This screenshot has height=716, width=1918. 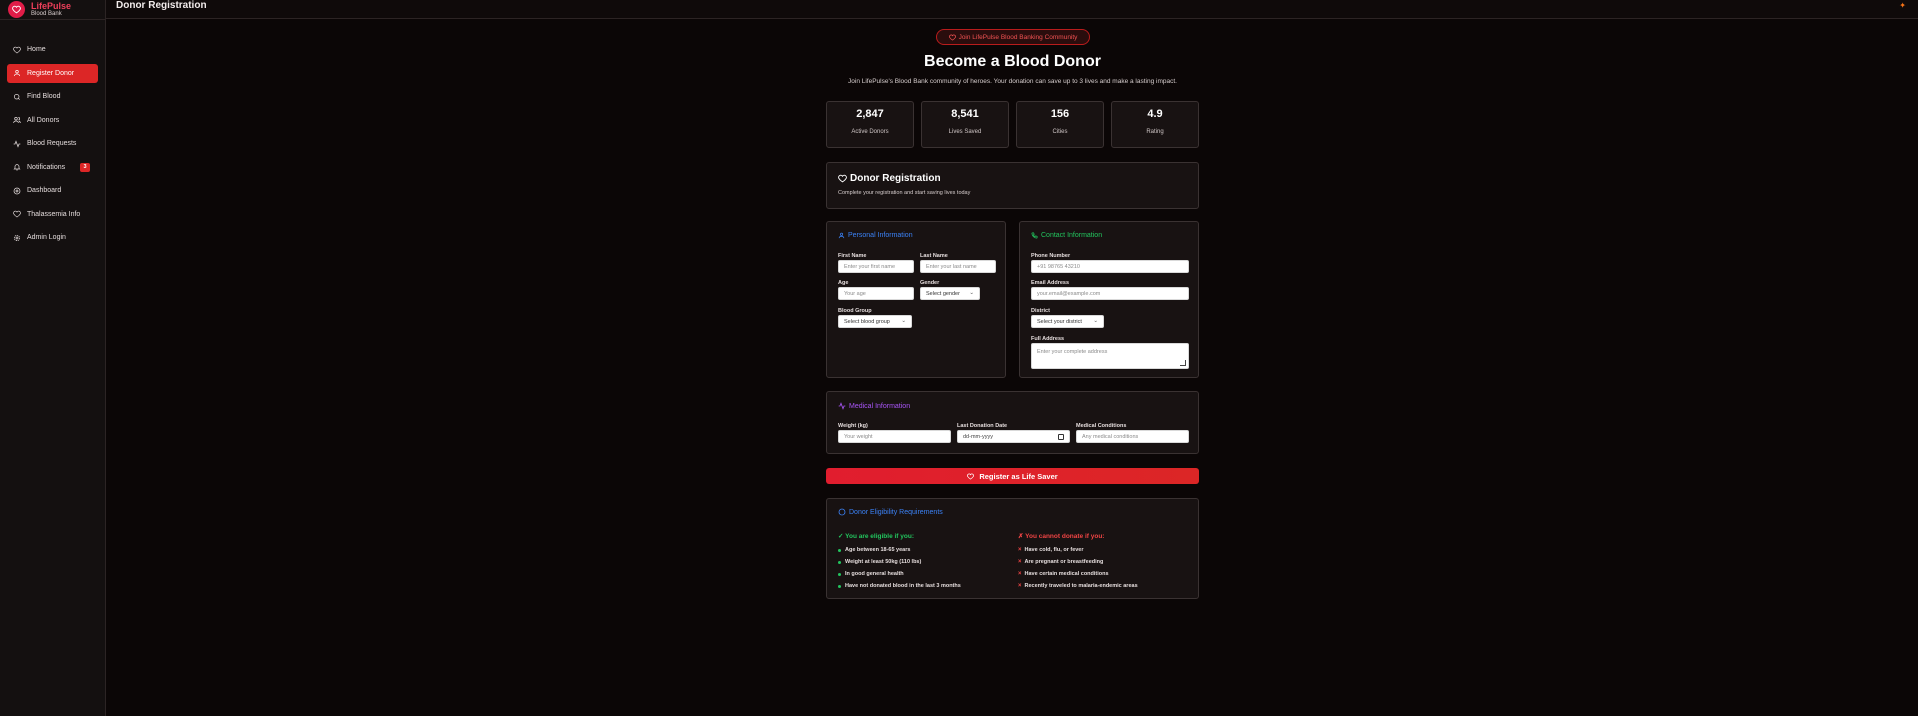 What do you see at coordinates (842, 512) in the screenshot?
I see `shield-icon` at bounding box center [842, 512].